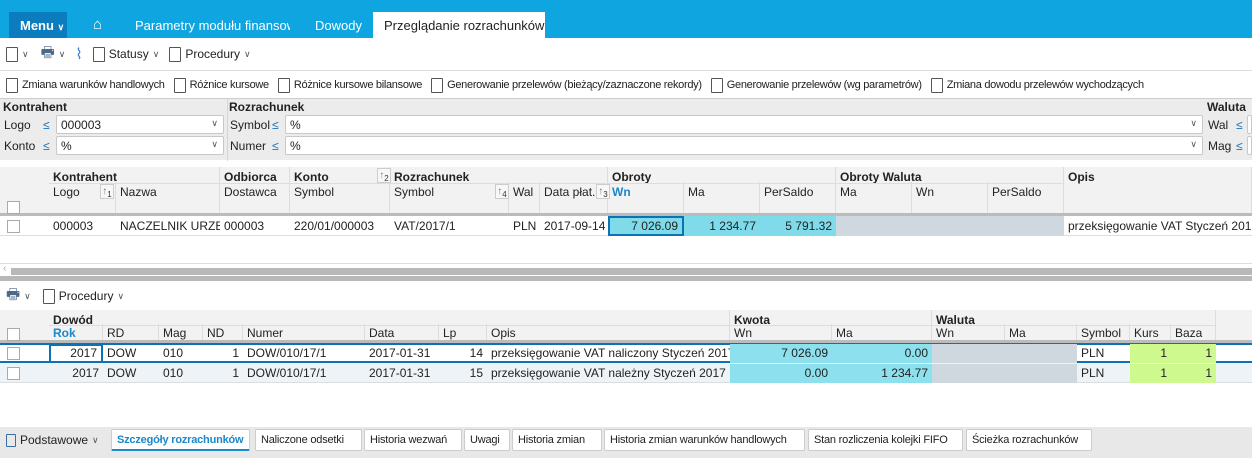  Describe the element at coordinates (287, 373) in the screenshot. I see `cell: DOW/010/17/1` at that location.